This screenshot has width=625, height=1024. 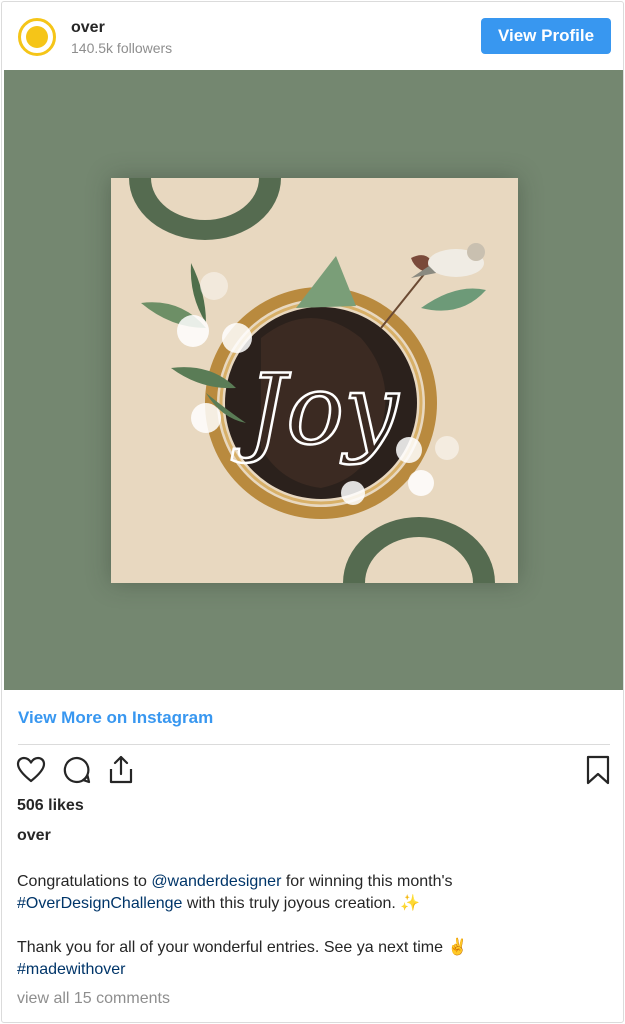 I want to click on view-profile-button: View Profile, so click(x=546, y=36).